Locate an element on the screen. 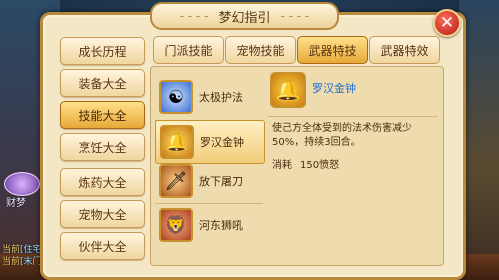  tab-pet-skills: 宠物技能 is located at coordinates (260, 50).